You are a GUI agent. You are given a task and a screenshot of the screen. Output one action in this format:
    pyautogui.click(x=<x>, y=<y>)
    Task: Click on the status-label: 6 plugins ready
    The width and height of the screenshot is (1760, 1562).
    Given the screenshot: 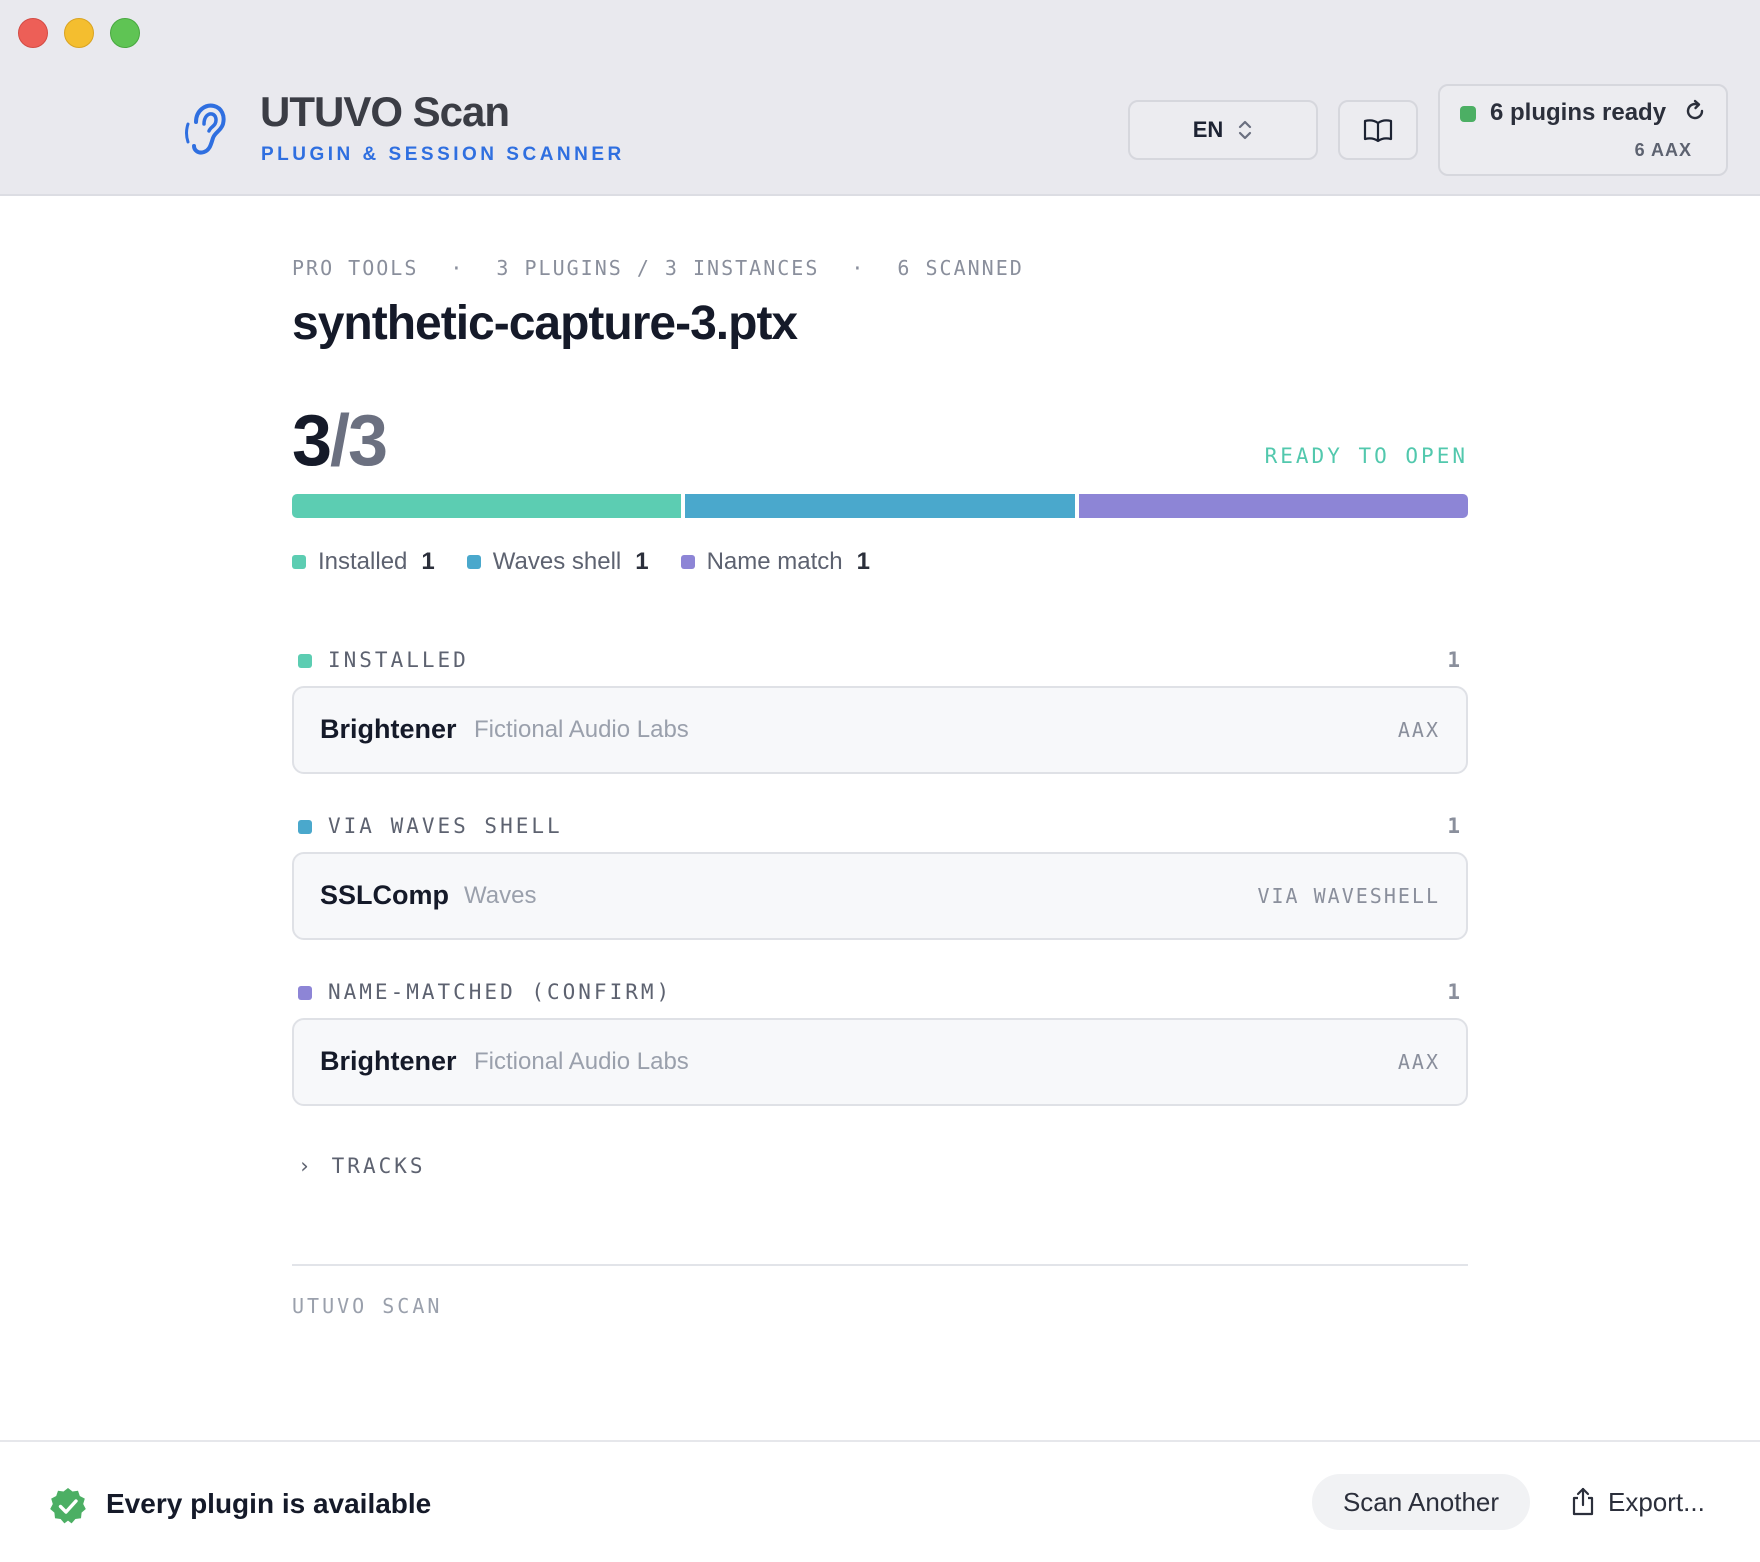 What is the action you would take?
    pyautogui.click(x=1578, y=112)
    